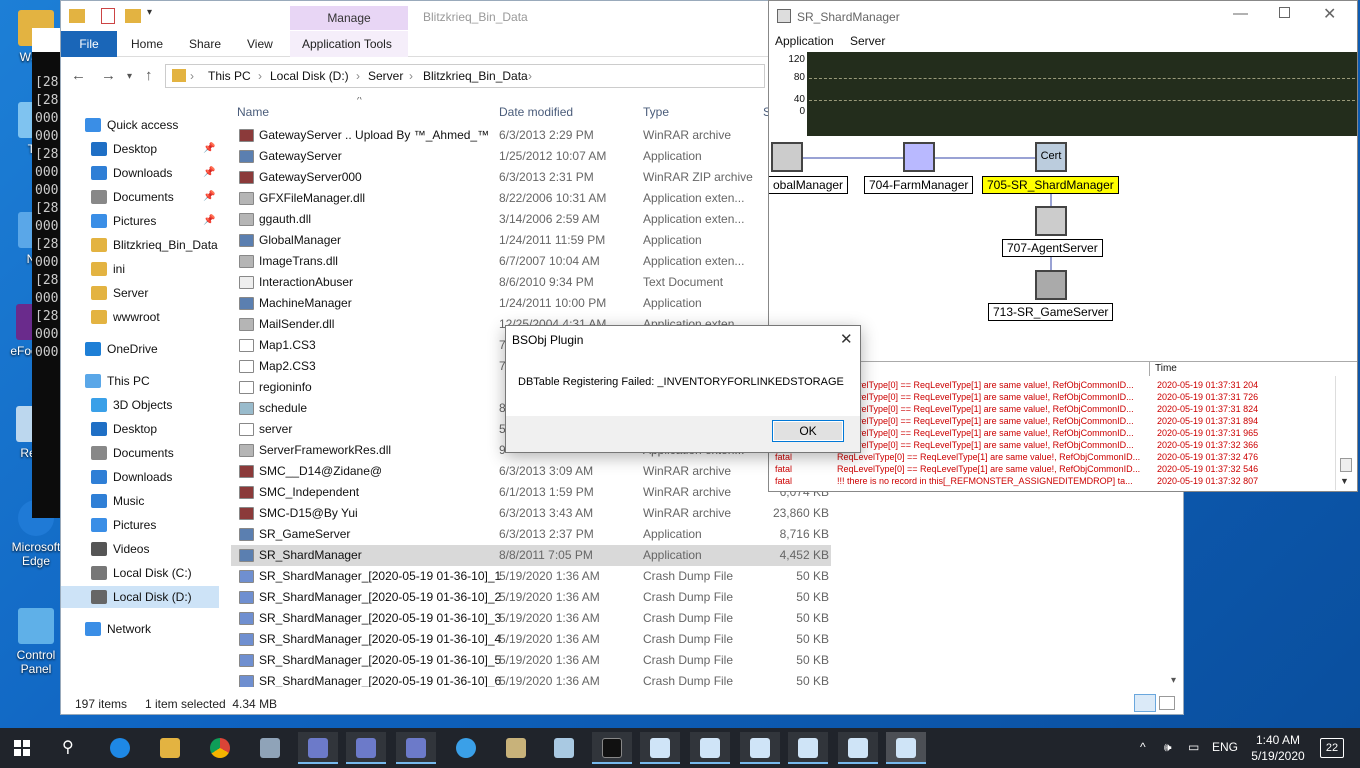  I want to click on new-folder-icon, so click(133, 16).